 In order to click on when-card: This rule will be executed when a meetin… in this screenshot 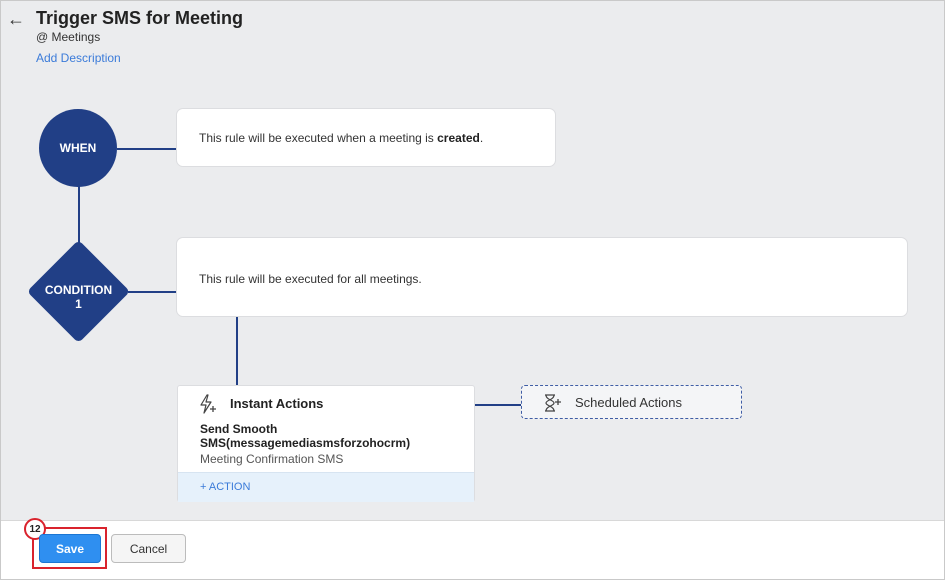, I will do `click(366, 137)`.